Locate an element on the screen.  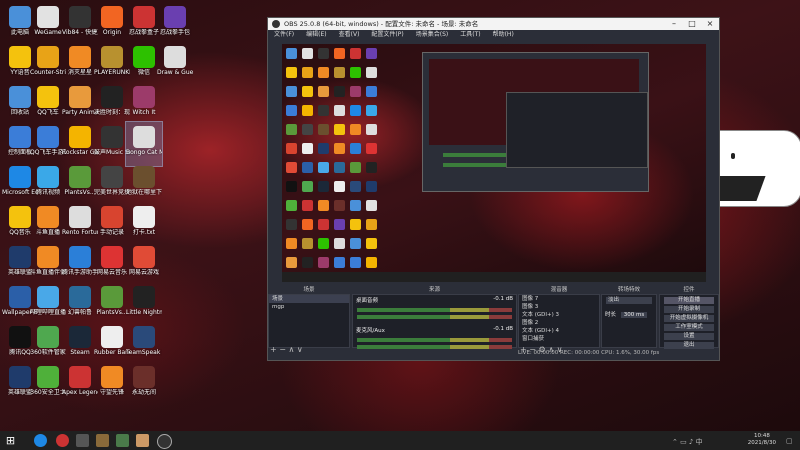
desktop-icon: 地狱在哪里下载 is located at coordinates (144, 184).